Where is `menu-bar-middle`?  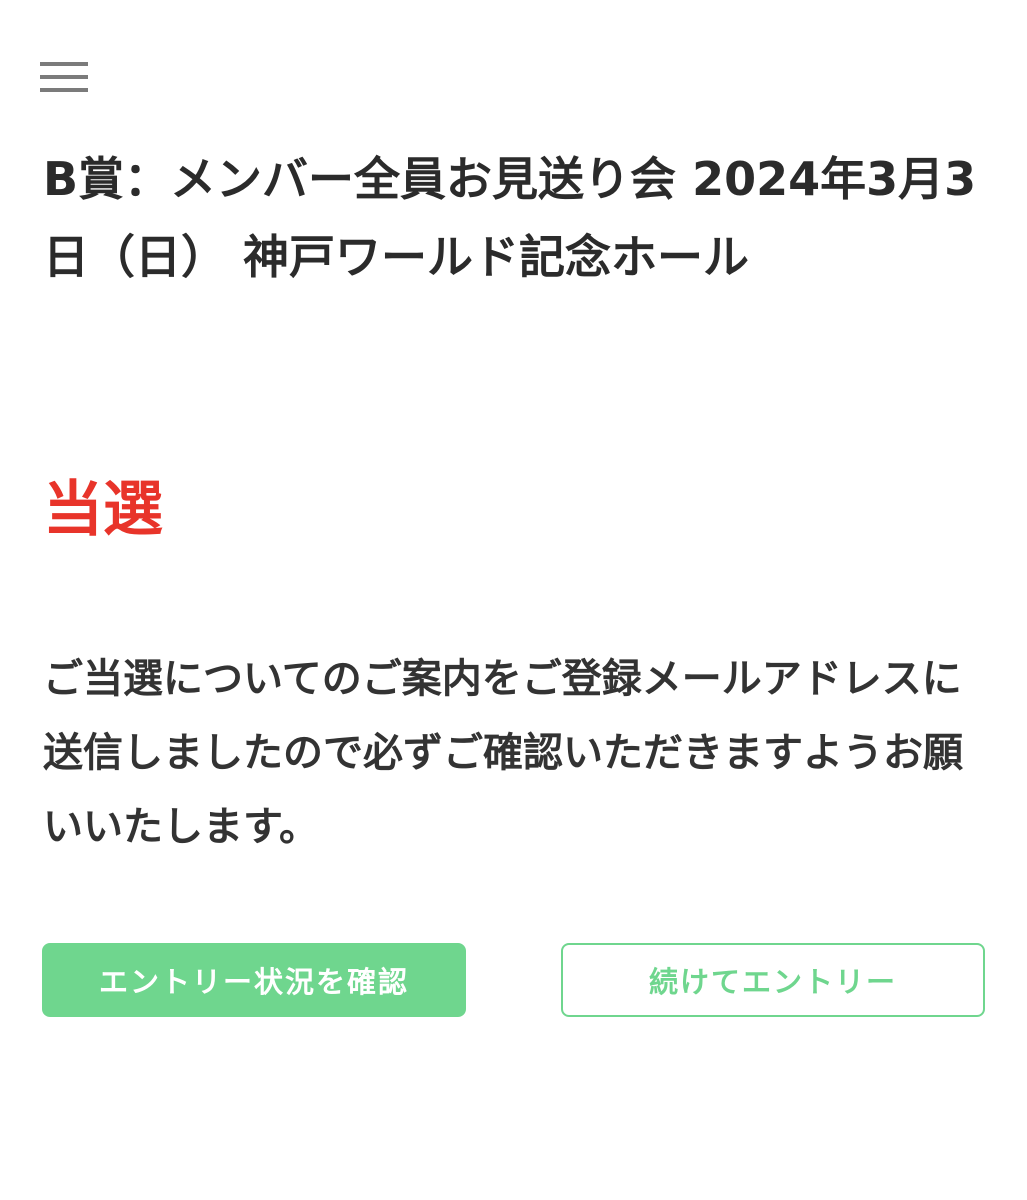 menu-bar-middle is located at coordinates (64, 77).